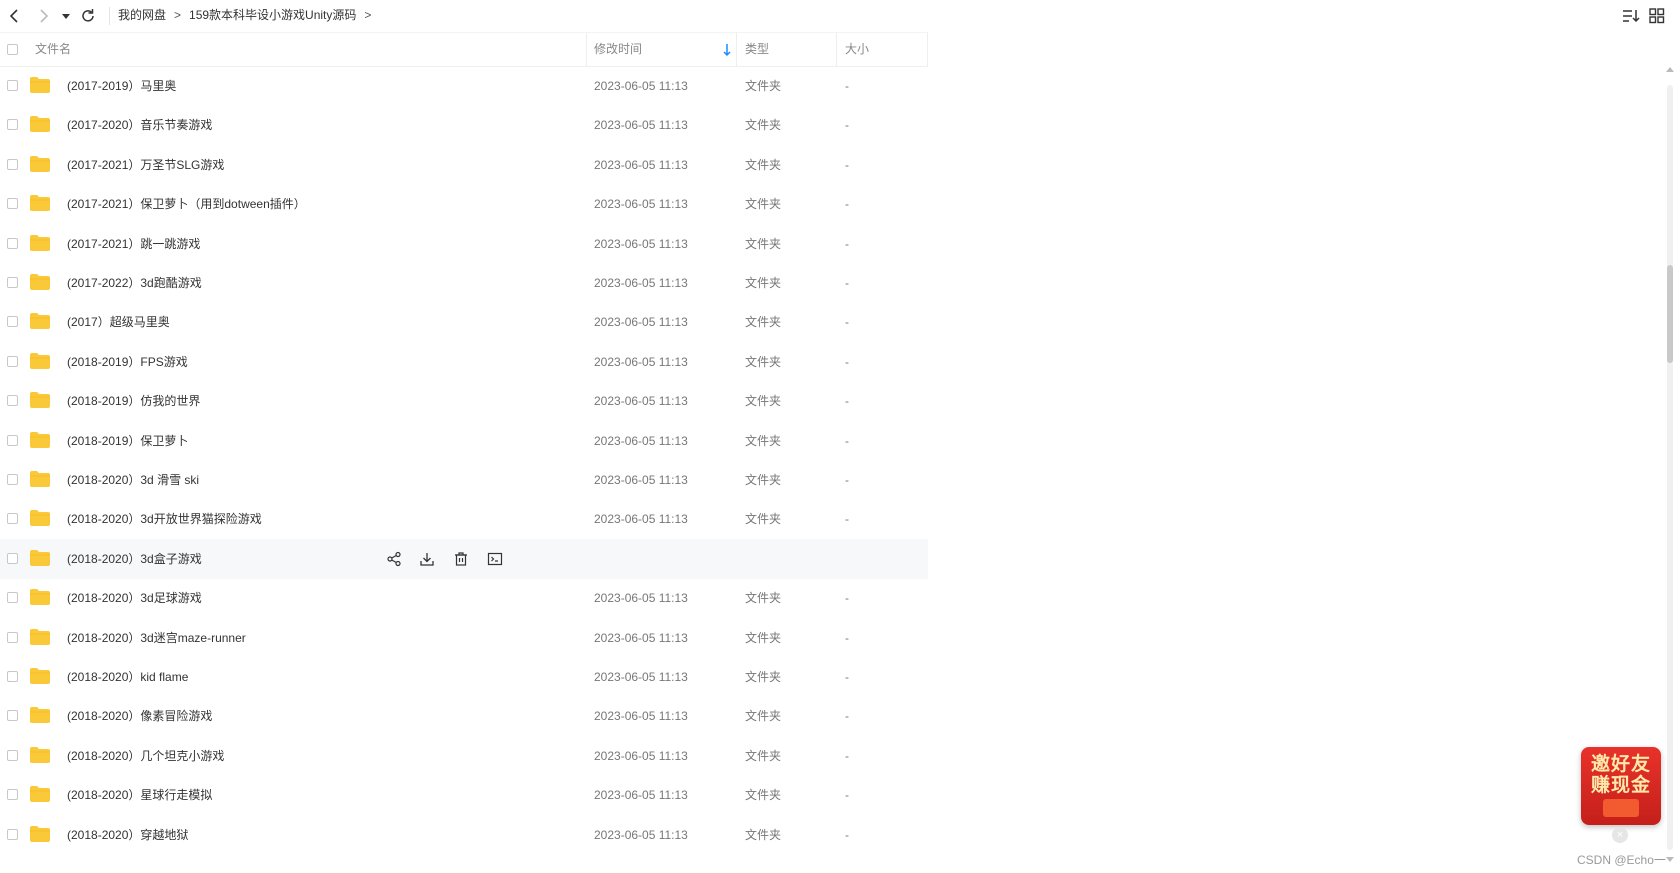 This screenshot has height=873, width=1680. What do you see at coordinates (127, 362) in the screenshot?
I see `file-name: (2018-2019）FPS游戏` at bounding box center [127, 362].